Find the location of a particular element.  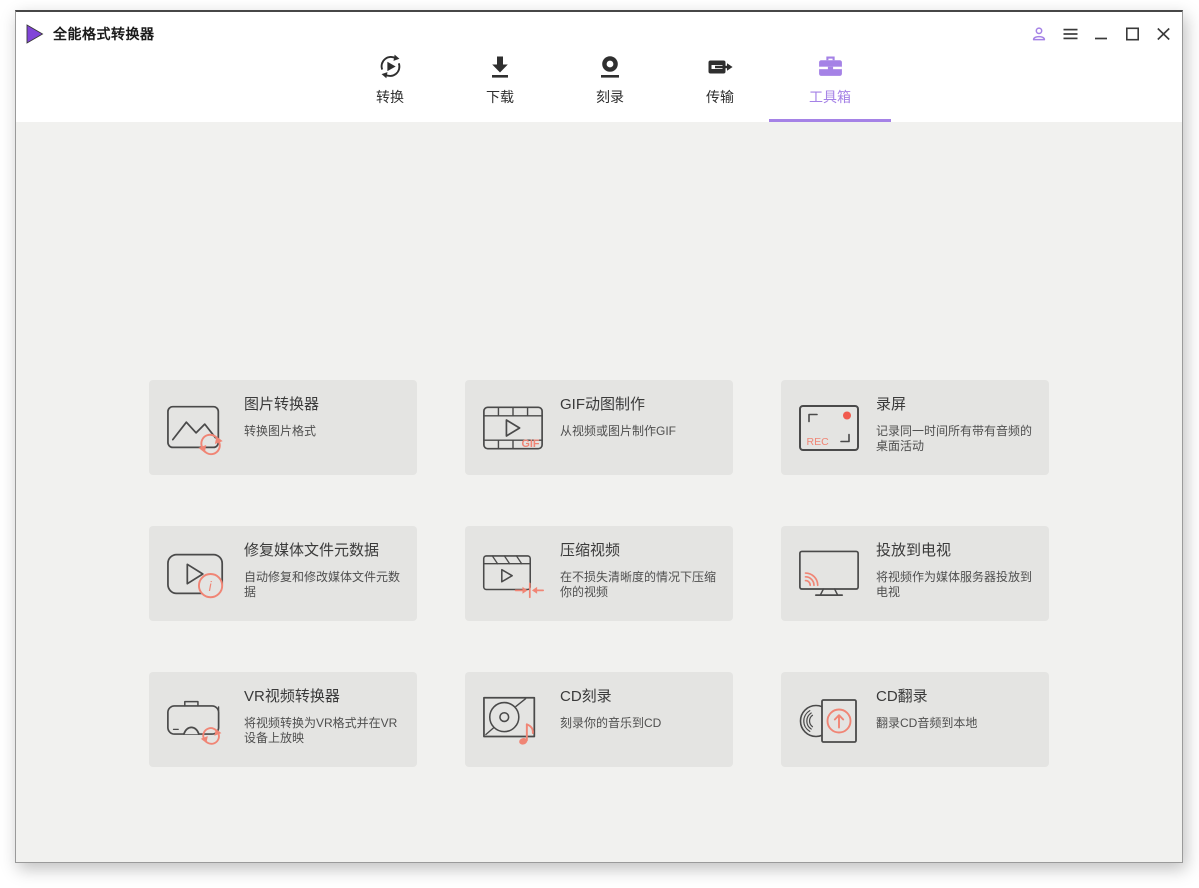

transfer-icon is located at coordinates (720, 67).